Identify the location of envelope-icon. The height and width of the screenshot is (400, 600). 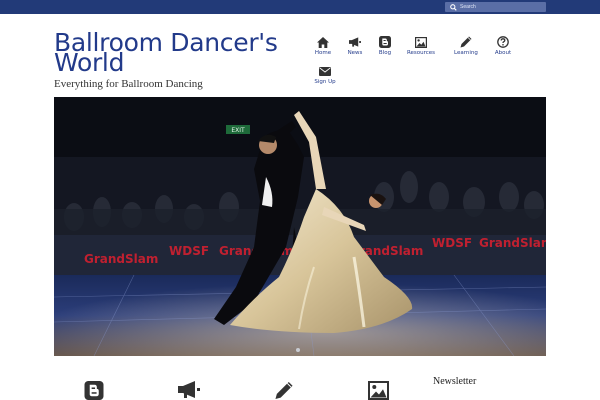
(325, 71).